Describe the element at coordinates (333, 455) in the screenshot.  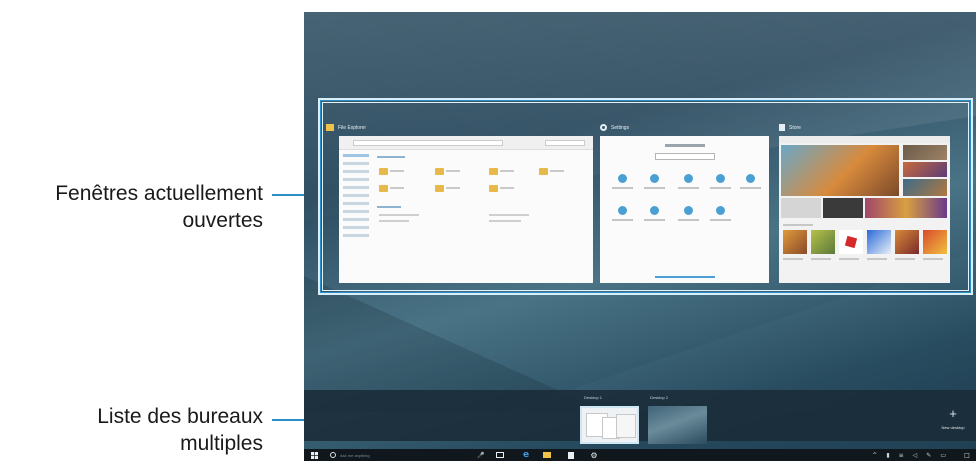
I see `search-icon` at that location.